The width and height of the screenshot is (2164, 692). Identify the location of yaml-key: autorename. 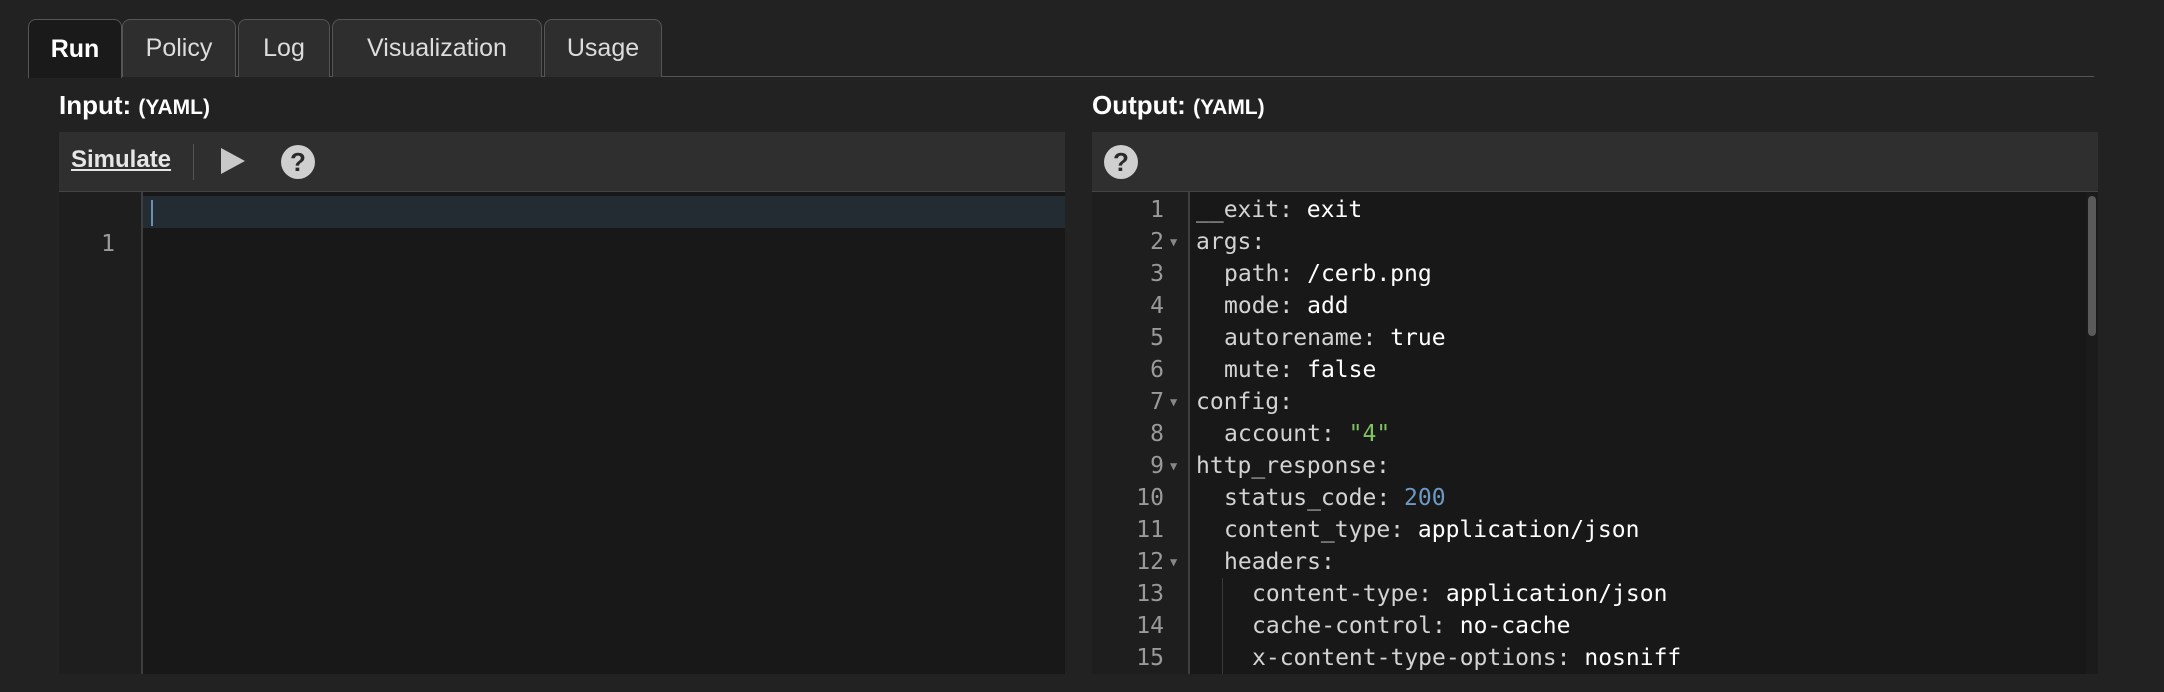
(1293, 338).